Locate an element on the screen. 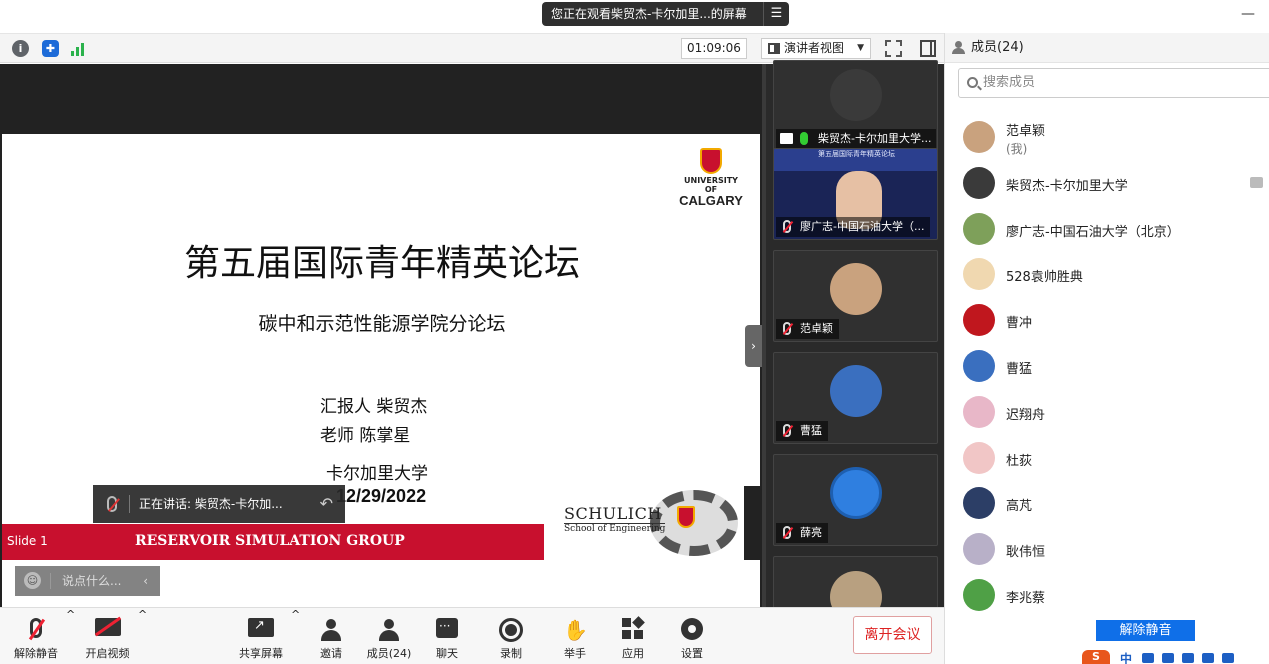 Image resolution: width=1269 pixels, height=664 pixels. participant-tile: 薛亮 is located at coordinates (855, 500).